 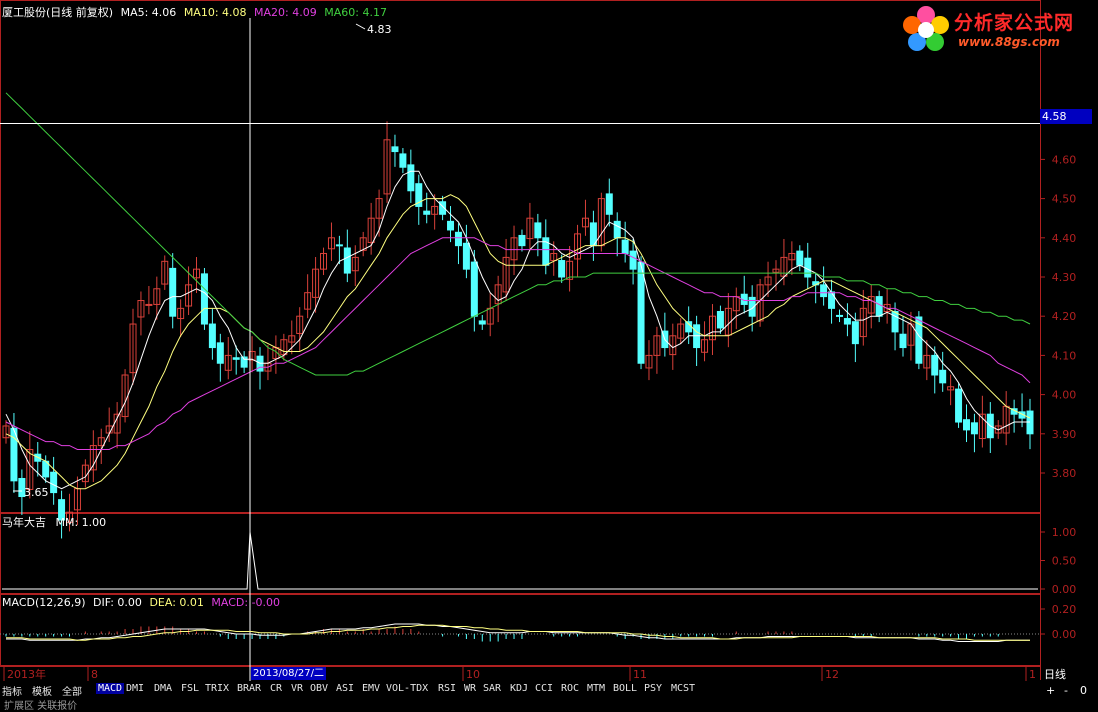 What do you see at coordinates (570, 688) in the screenshot?
I see `tab-roc: ROC` at bounding box center [570, 688].